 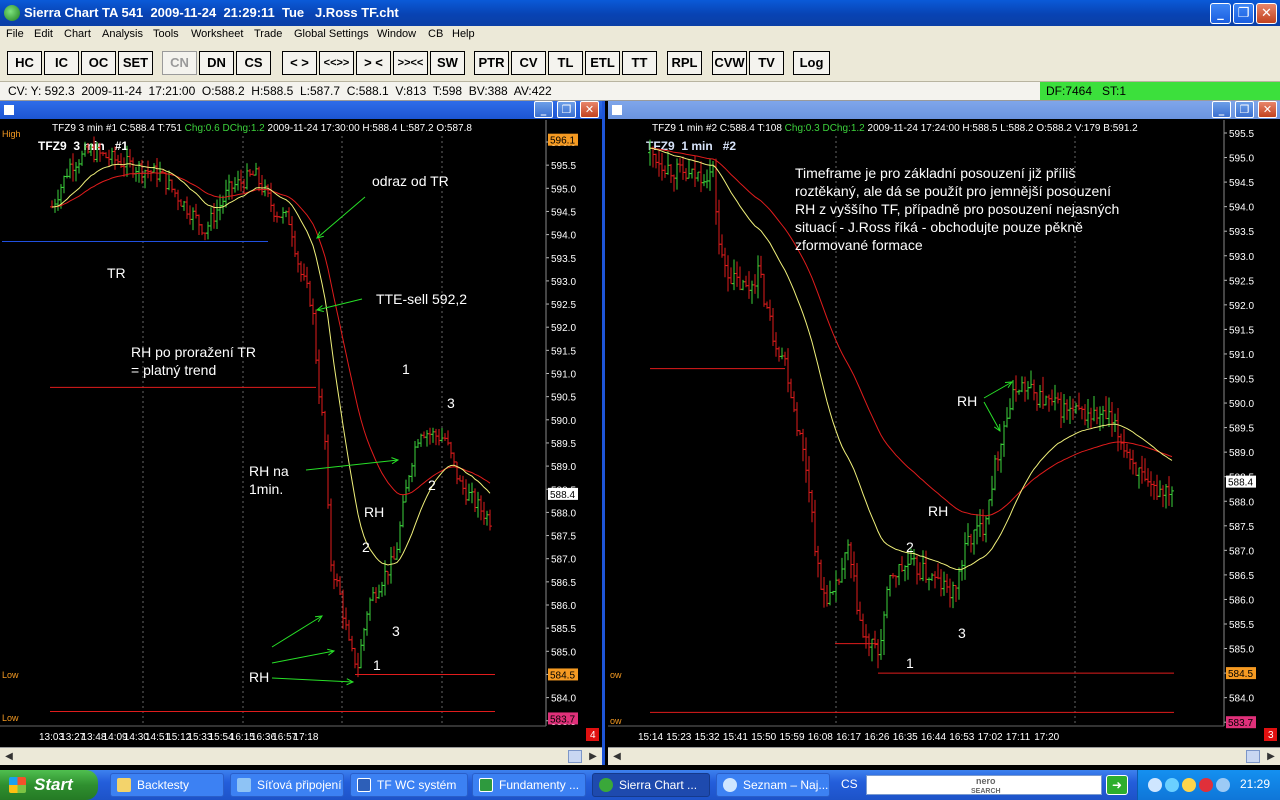 What do you see at coordinates (1220, 13) in the screenshot?
I see `minimize-button: _` at bounding box center [1220, 13].